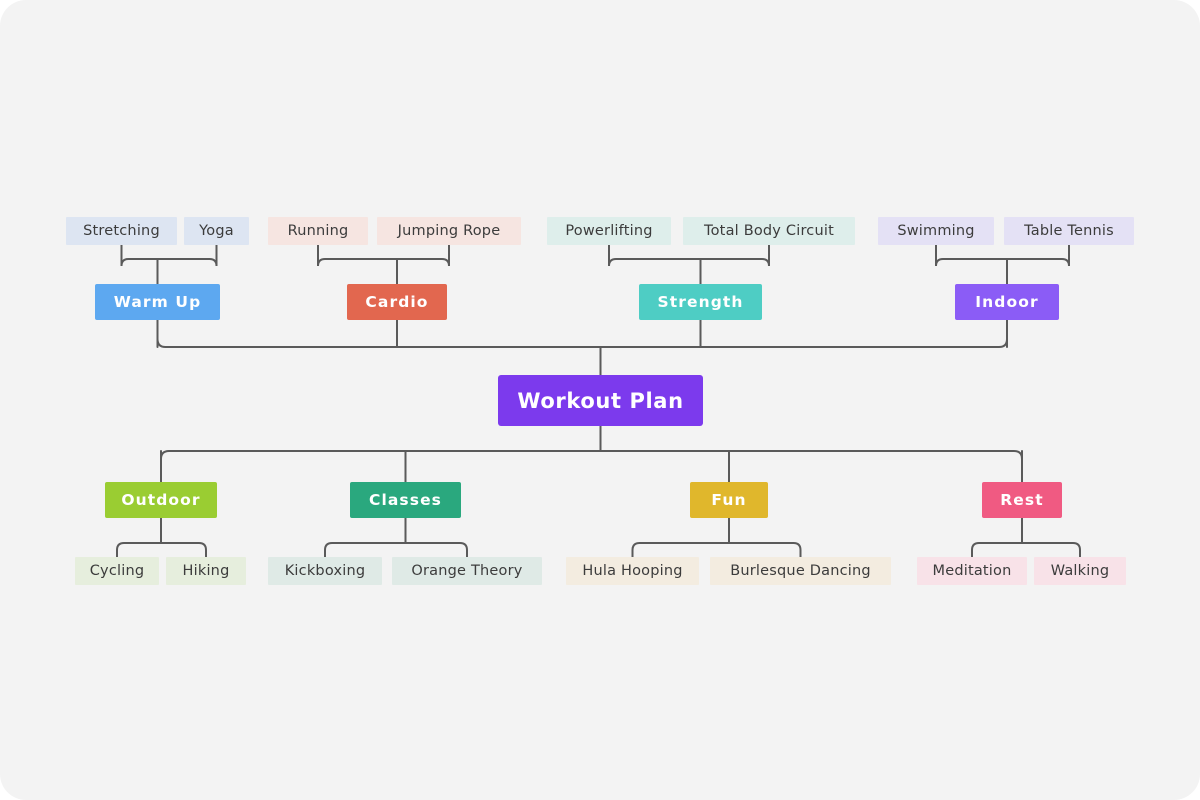 This screenshot has height=800, width=1200. Describe the element at coordinates (936, 231) in the screenshot. I see `leaf-node-swimming: Swimming` at that location.